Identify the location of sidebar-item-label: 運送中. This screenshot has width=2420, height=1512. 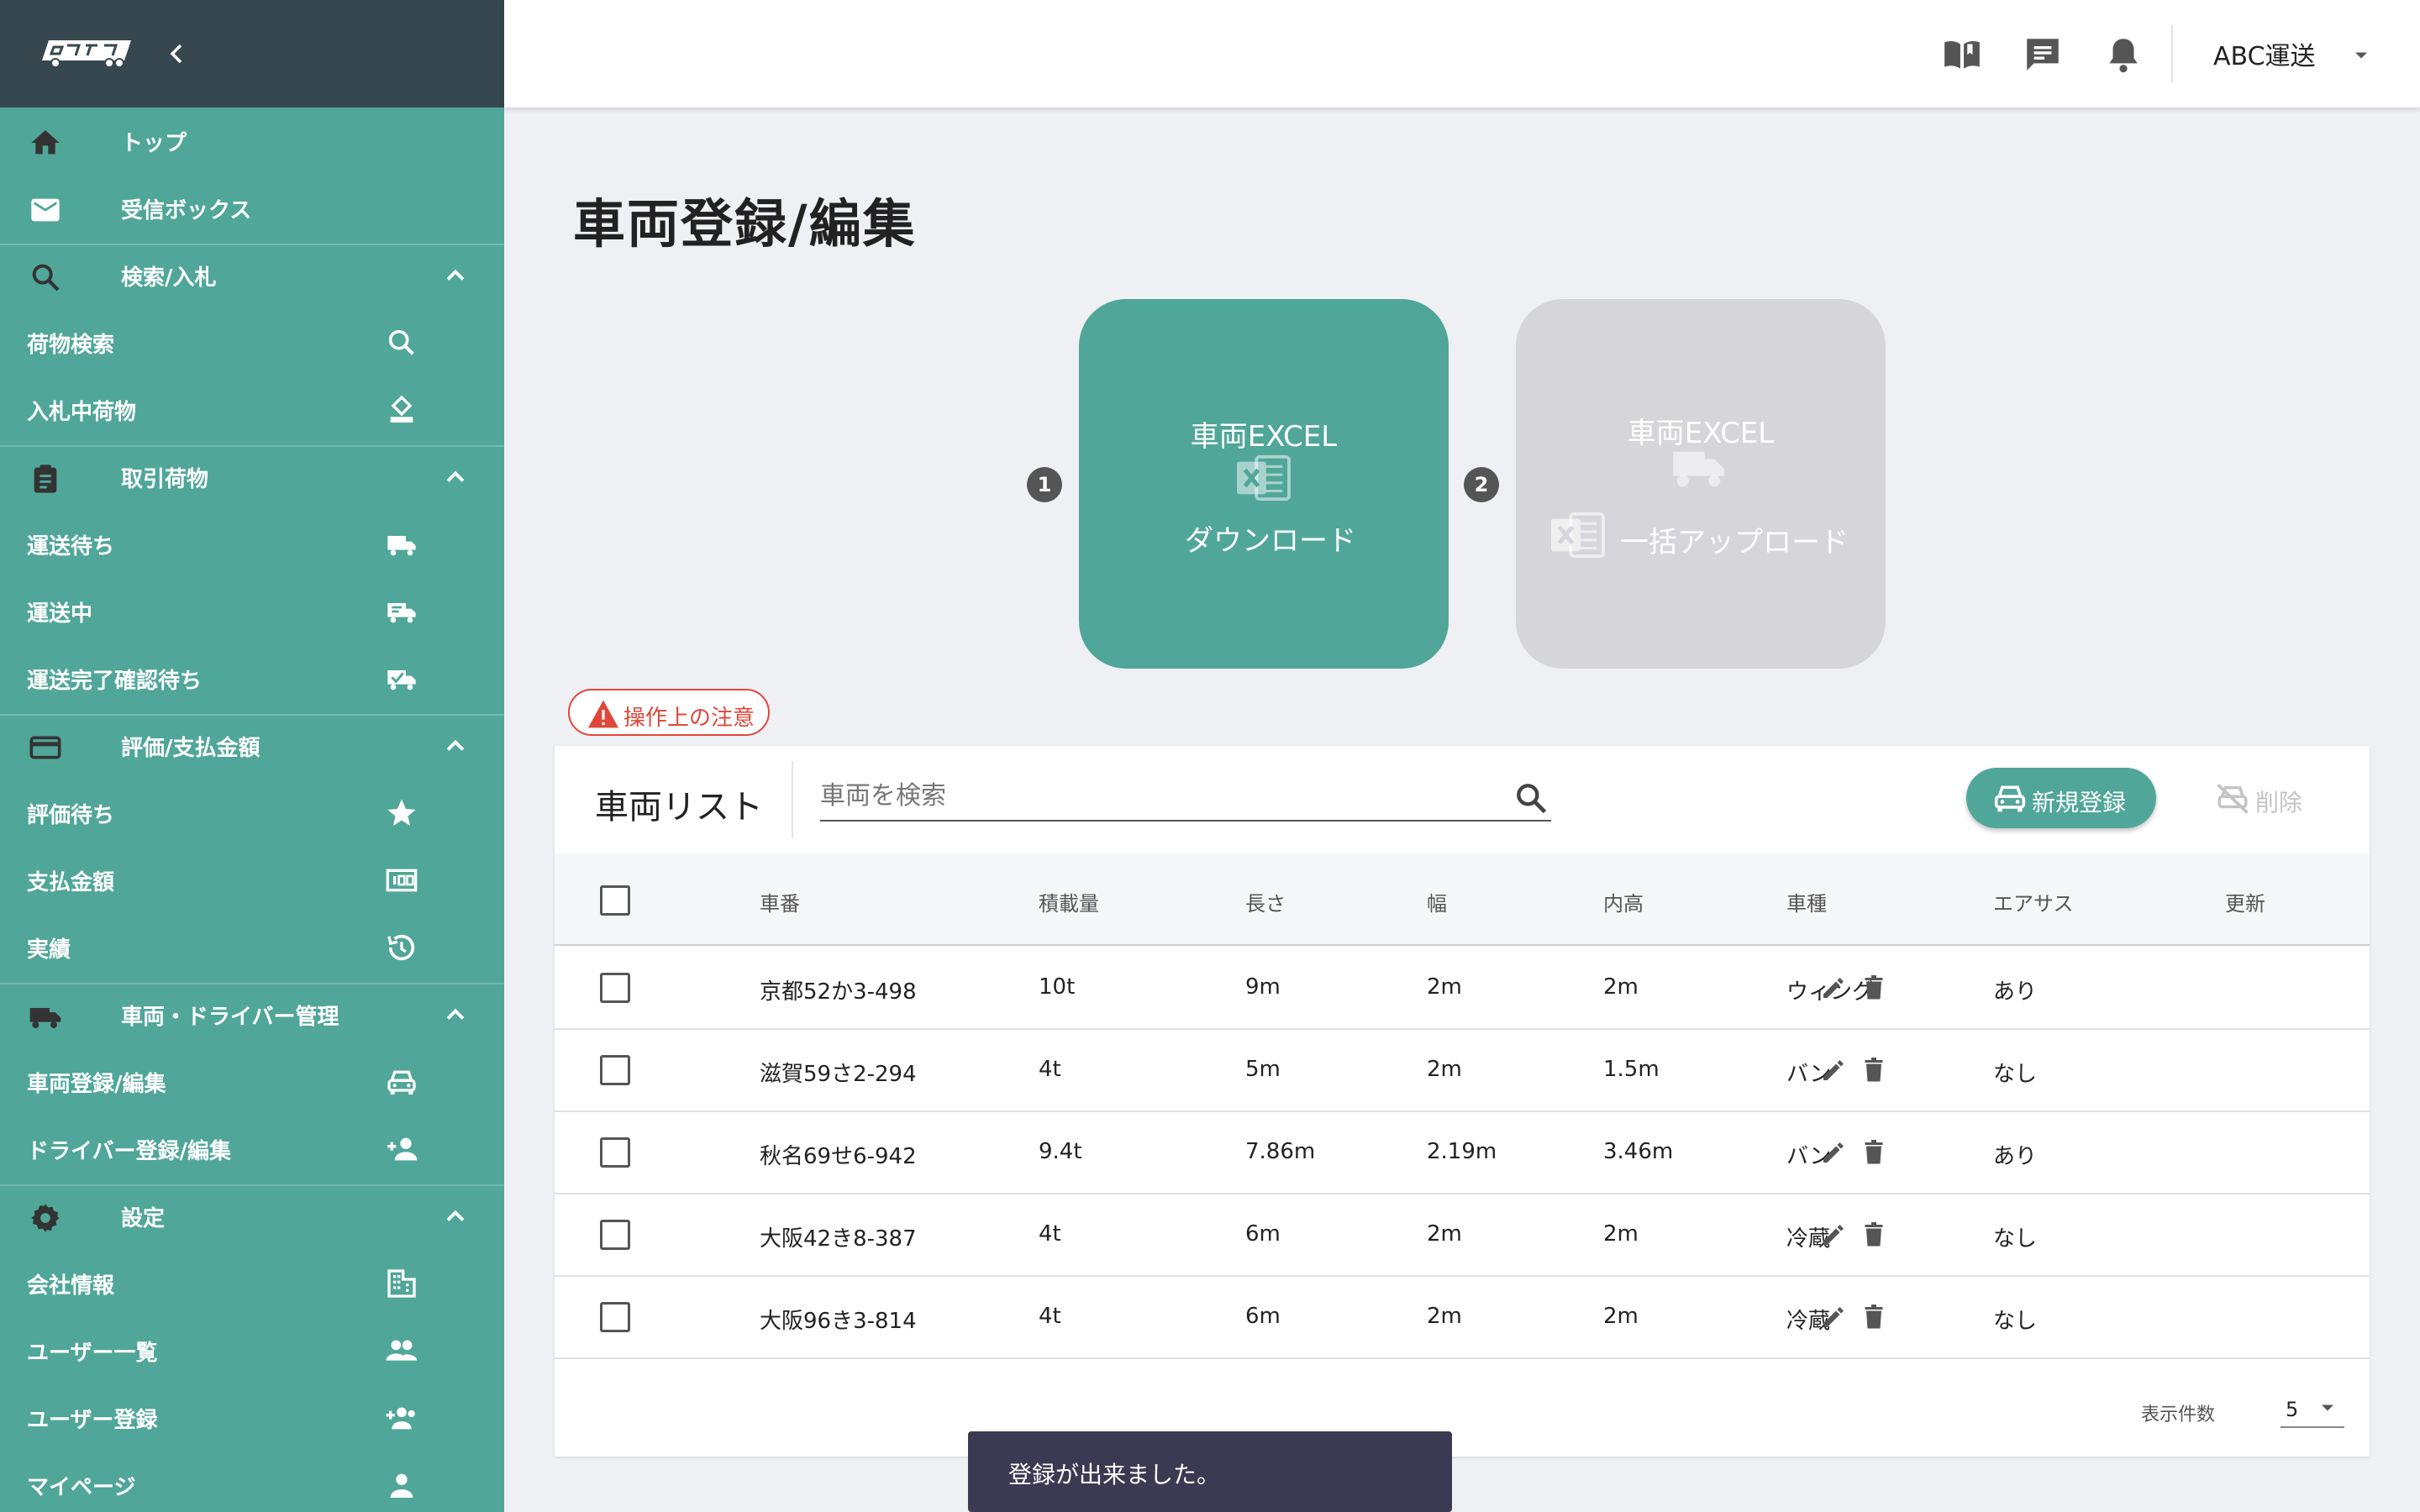
(60, 614).